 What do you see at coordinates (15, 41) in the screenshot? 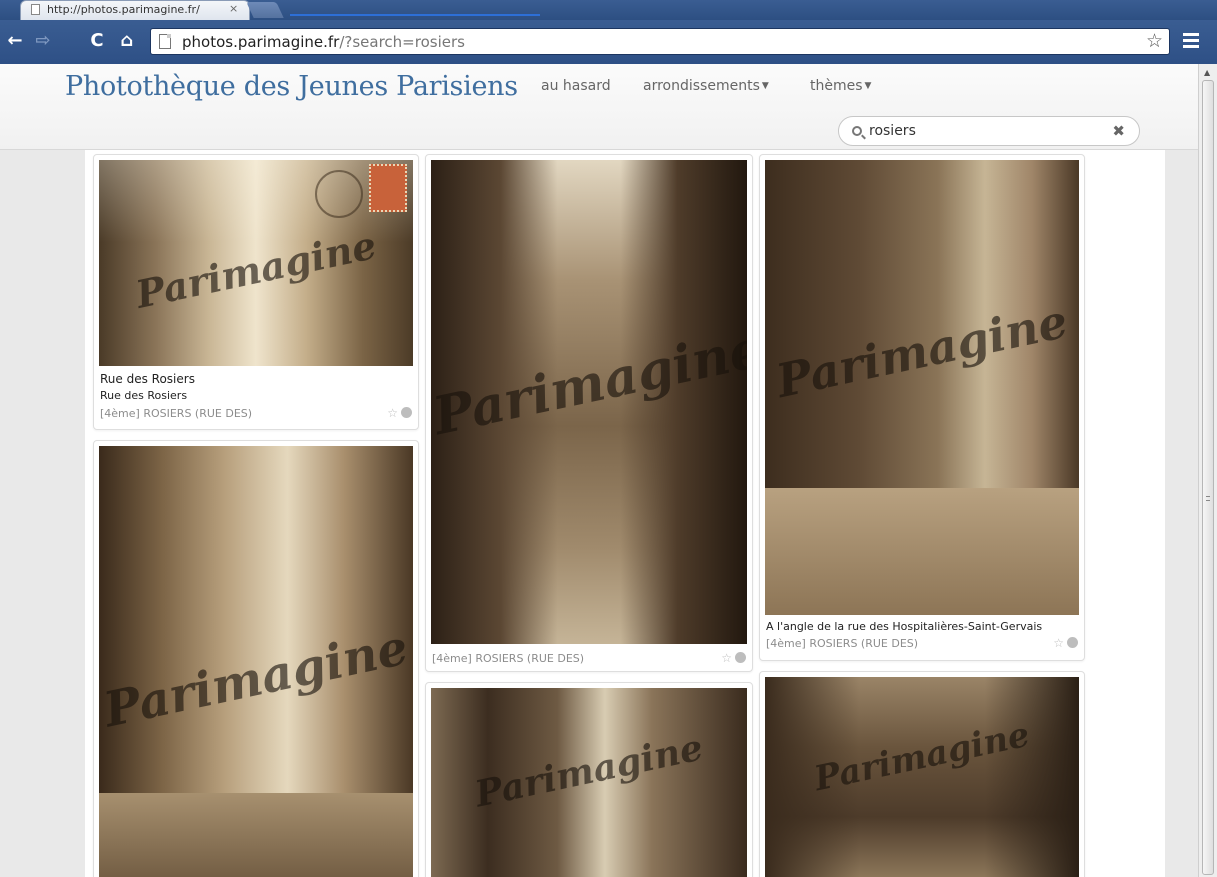
I see `back-icon: ←` at bounding box center [15, 41].